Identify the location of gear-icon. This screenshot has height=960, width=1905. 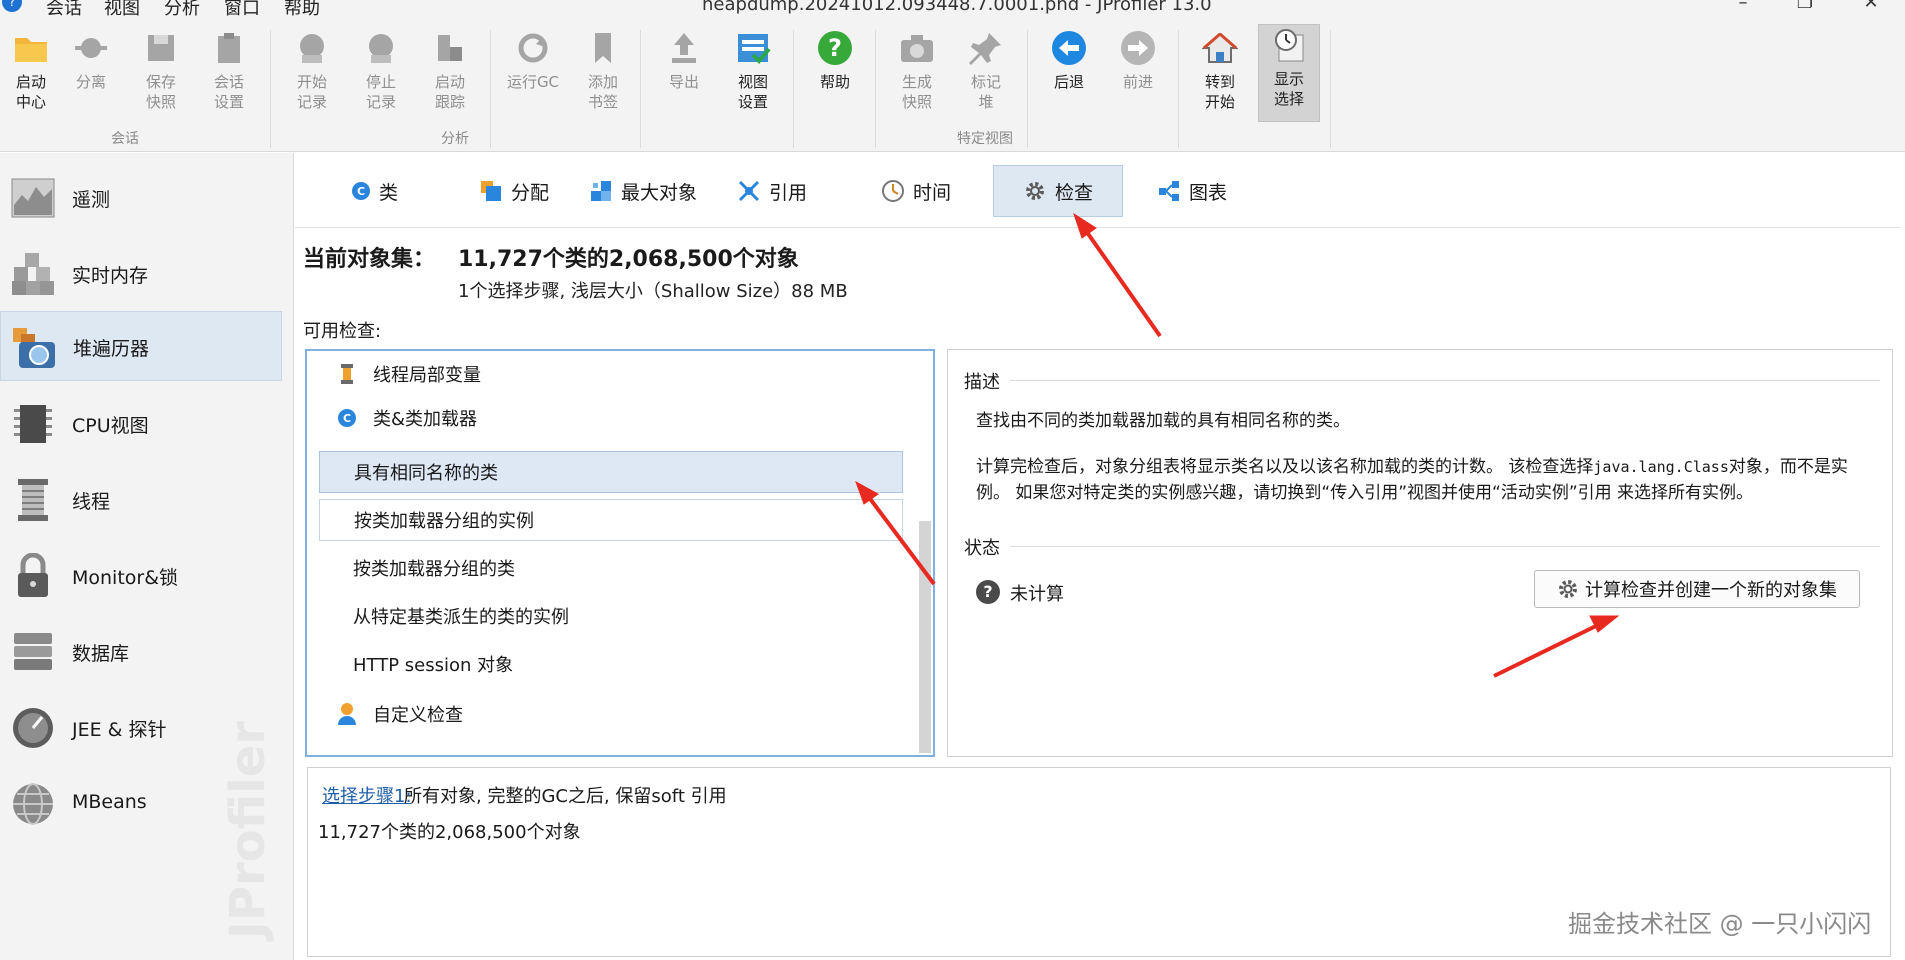
(1034, 191).